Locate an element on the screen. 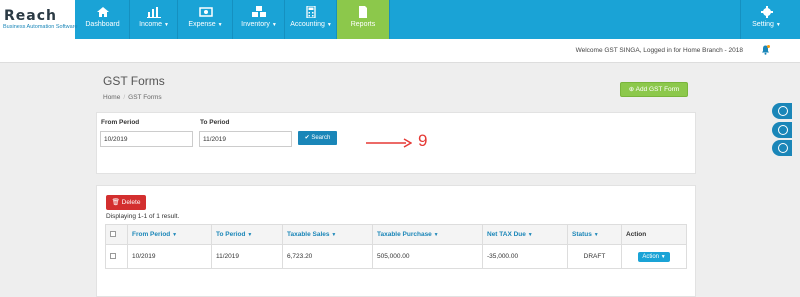 The width and height of the screenshot is (800, 297). page-title: GST Forms is located at coordinates (134, 81).